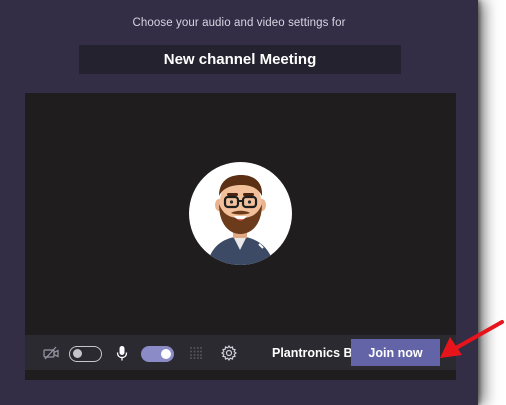  What do you see at coordinates (85, 354) in the screenshot?
I see `camera-toggle` at bounding box center [85, 354].